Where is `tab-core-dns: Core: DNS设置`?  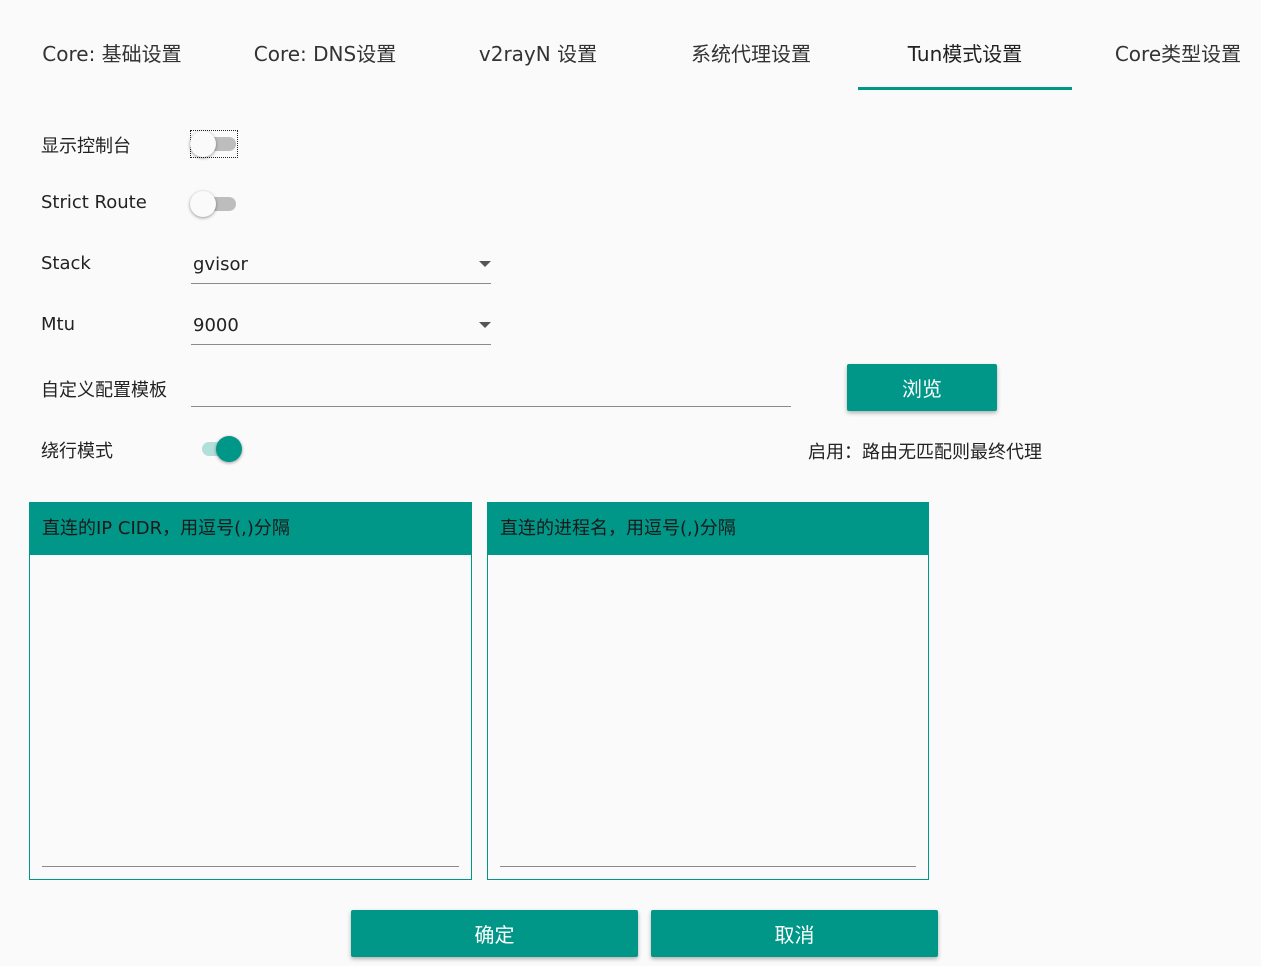 tab-core-dns: Core: DNS设置 is located at coordinates (325, 45).